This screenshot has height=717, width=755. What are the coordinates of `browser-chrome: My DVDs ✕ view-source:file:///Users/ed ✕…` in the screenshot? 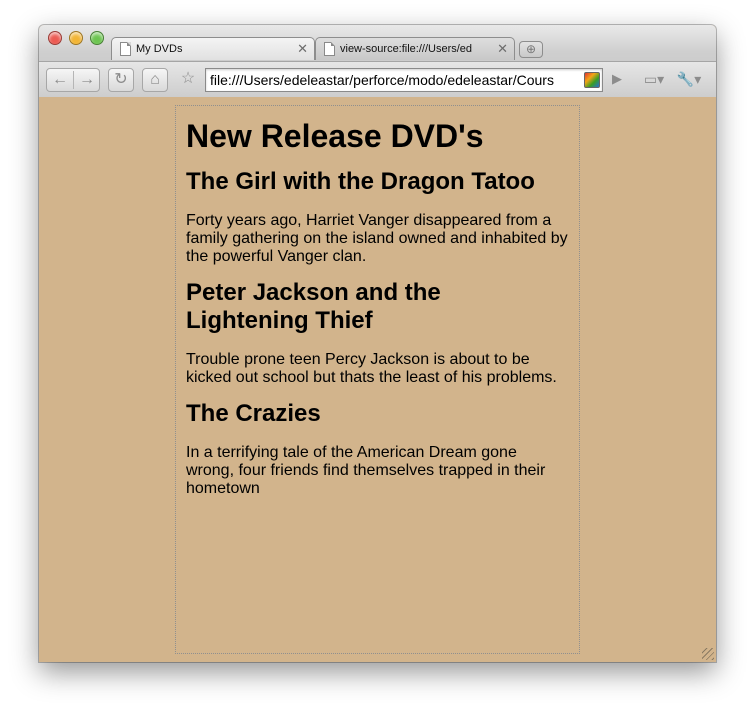 It's located at (377, 61).